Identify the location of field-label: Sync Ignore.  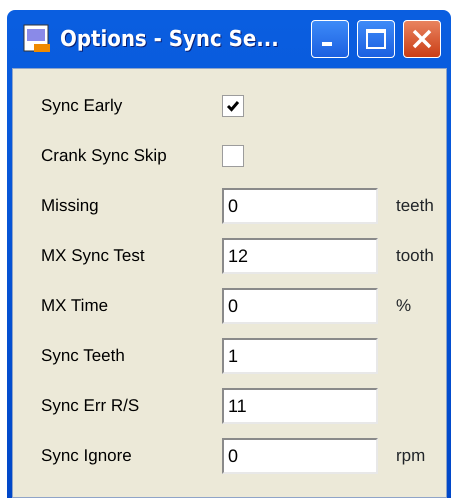
(87, 456).